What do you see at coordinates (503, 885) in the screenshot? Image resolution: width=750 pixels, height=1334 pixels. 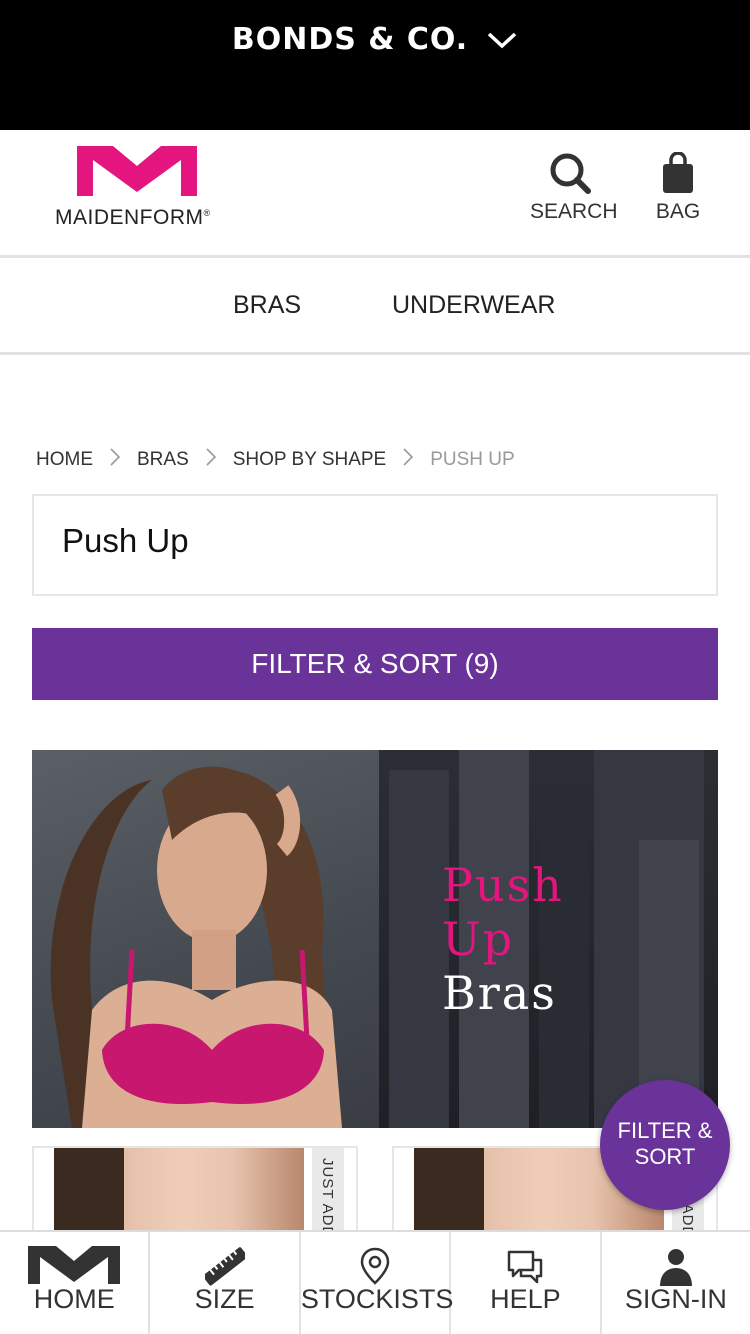 I see `banner-line-1: Push` at bounding box center [503, 885].